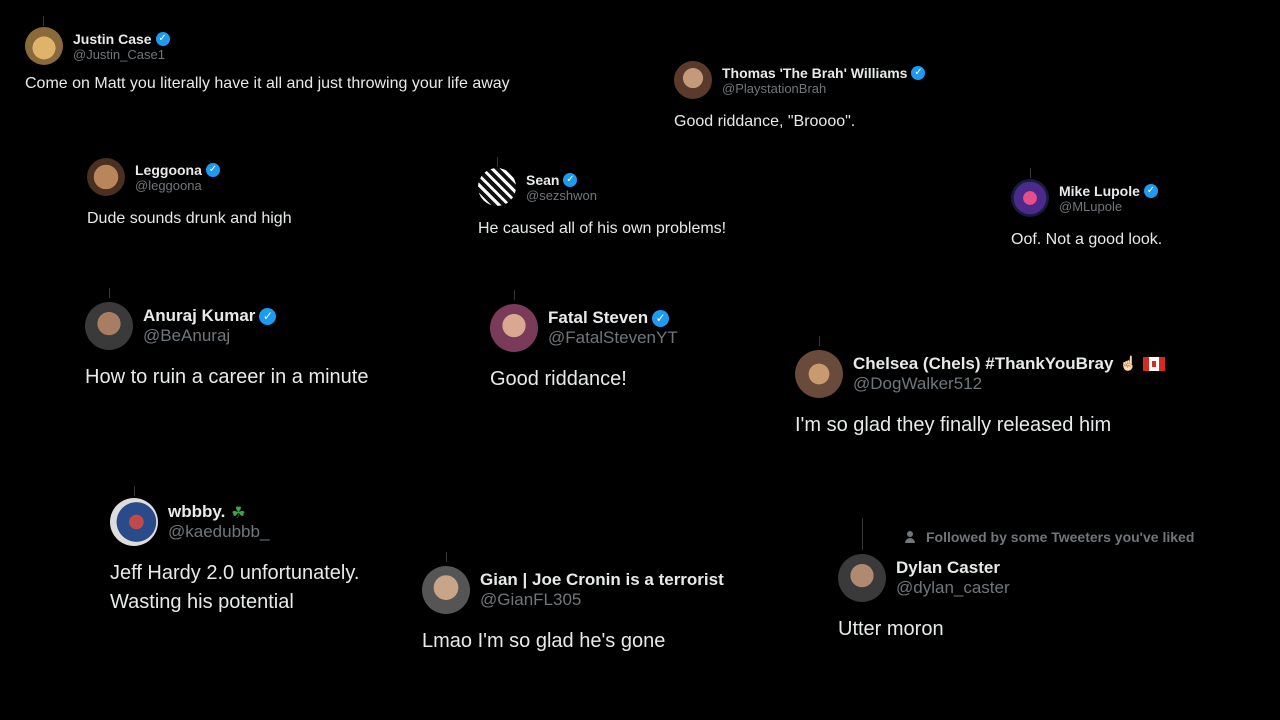 This screenshot has width=1280, height=720. What do you see at coordinates (602, 228) in the screenshot?
I see `tweet-text: He caused all of his own problems!` at bounding box center [602, 228].